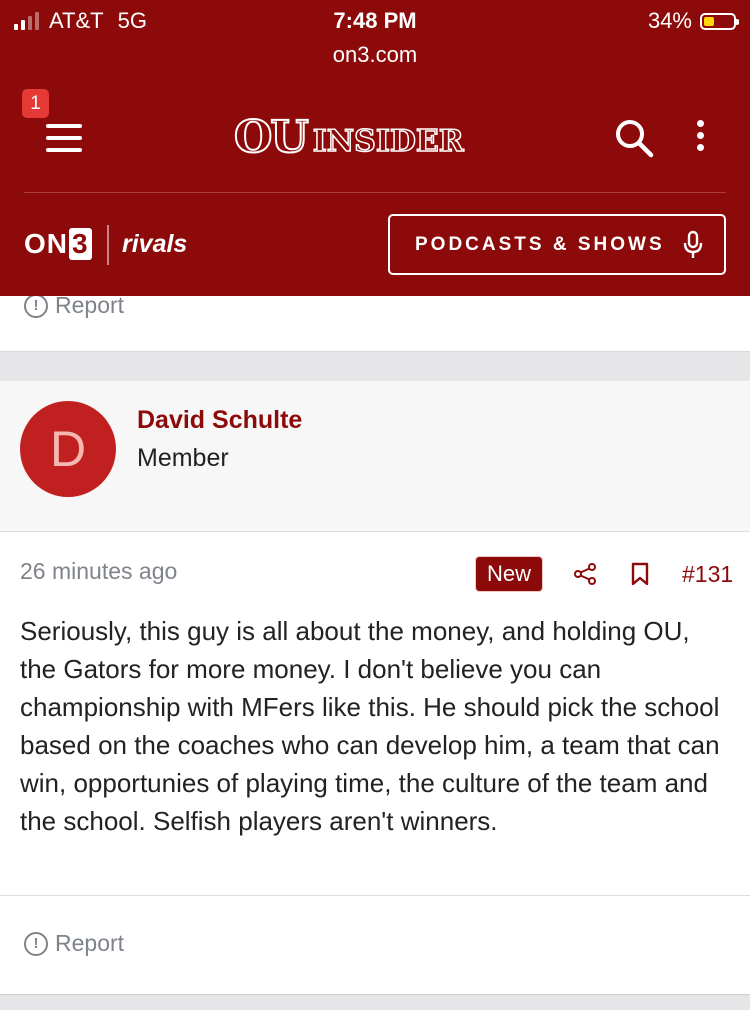 The image size is (750, 1010). Describe the element at coordinates (375, 55) in the screenshot. I see `url-bar: on3.com` at that location.